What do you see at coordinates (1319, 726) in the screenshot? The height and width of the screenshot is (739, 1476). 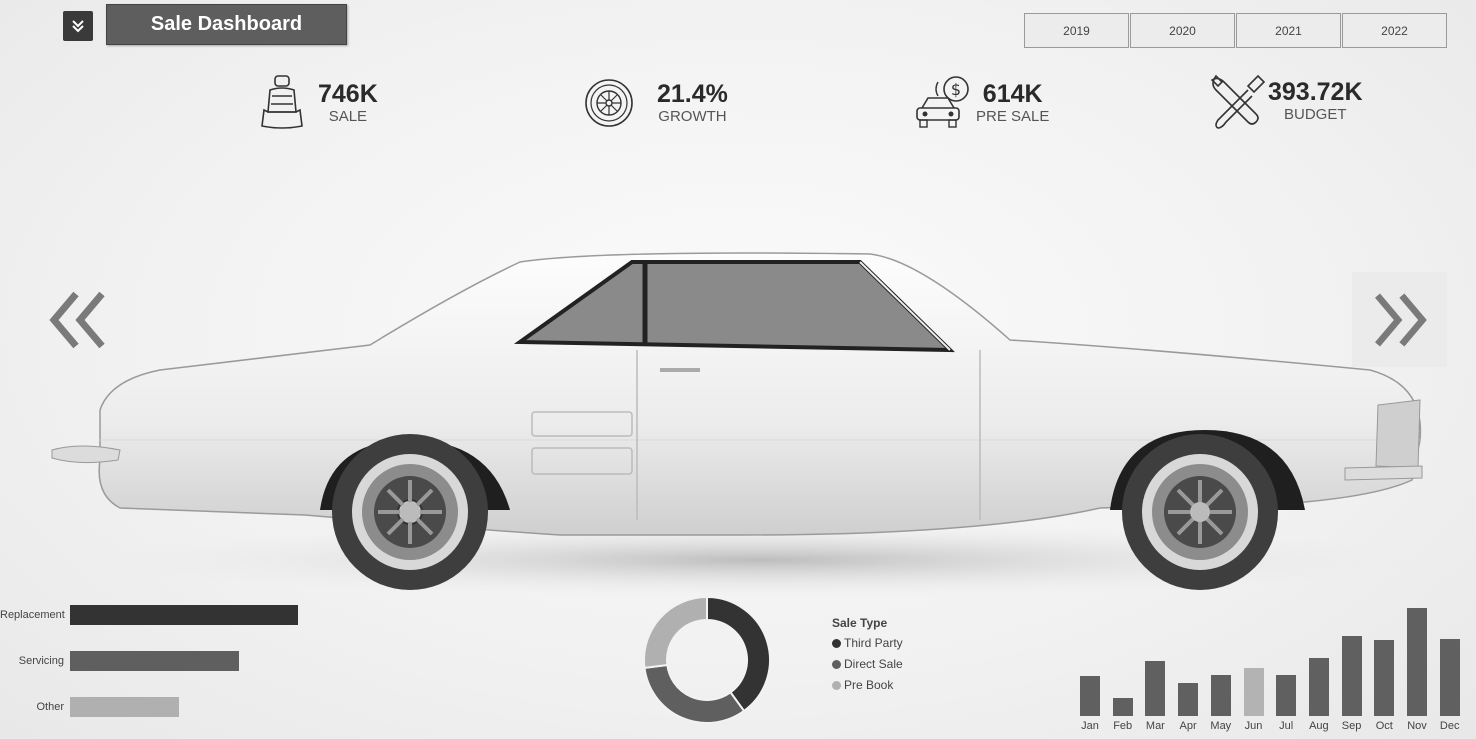 I see `month-label: Aug` at bounding box center [1319, 726].